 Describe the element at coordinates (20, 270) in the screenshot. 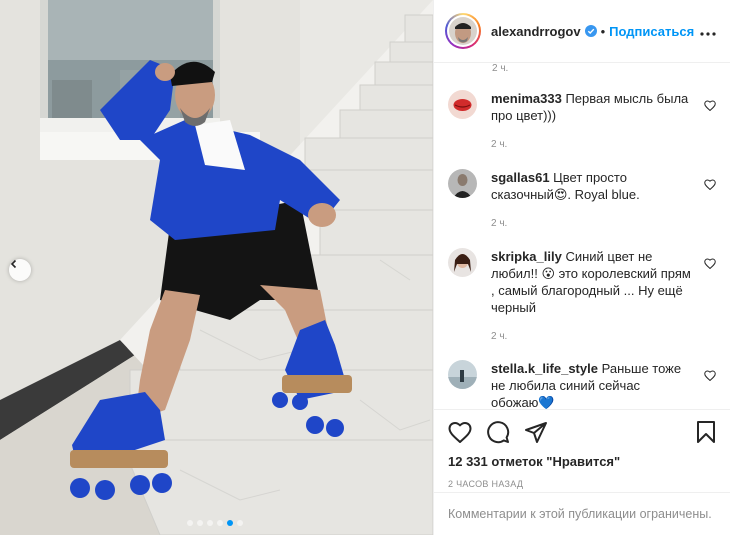

I see `carousel-prev-button` at that location.